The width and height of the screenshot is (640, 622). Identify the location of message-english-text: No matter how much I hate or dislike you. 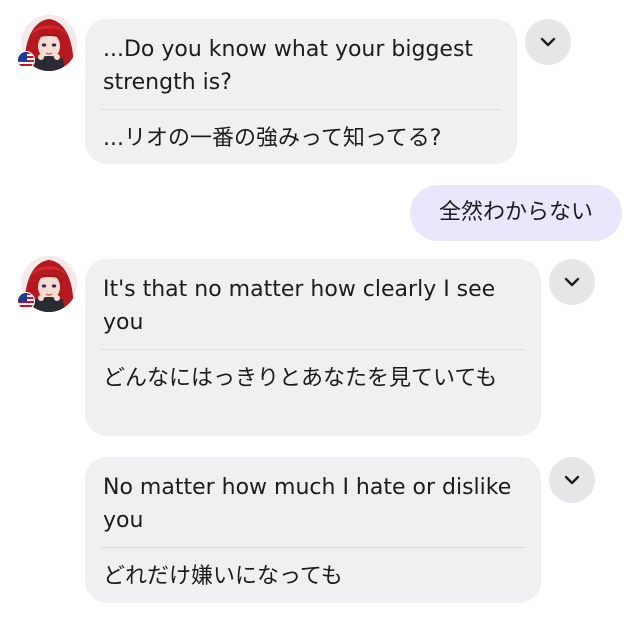
(313, 502).